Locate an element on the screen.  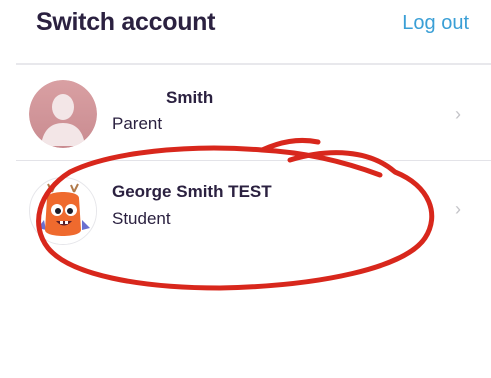
account-role: Student is located at coordinates (141, 218).